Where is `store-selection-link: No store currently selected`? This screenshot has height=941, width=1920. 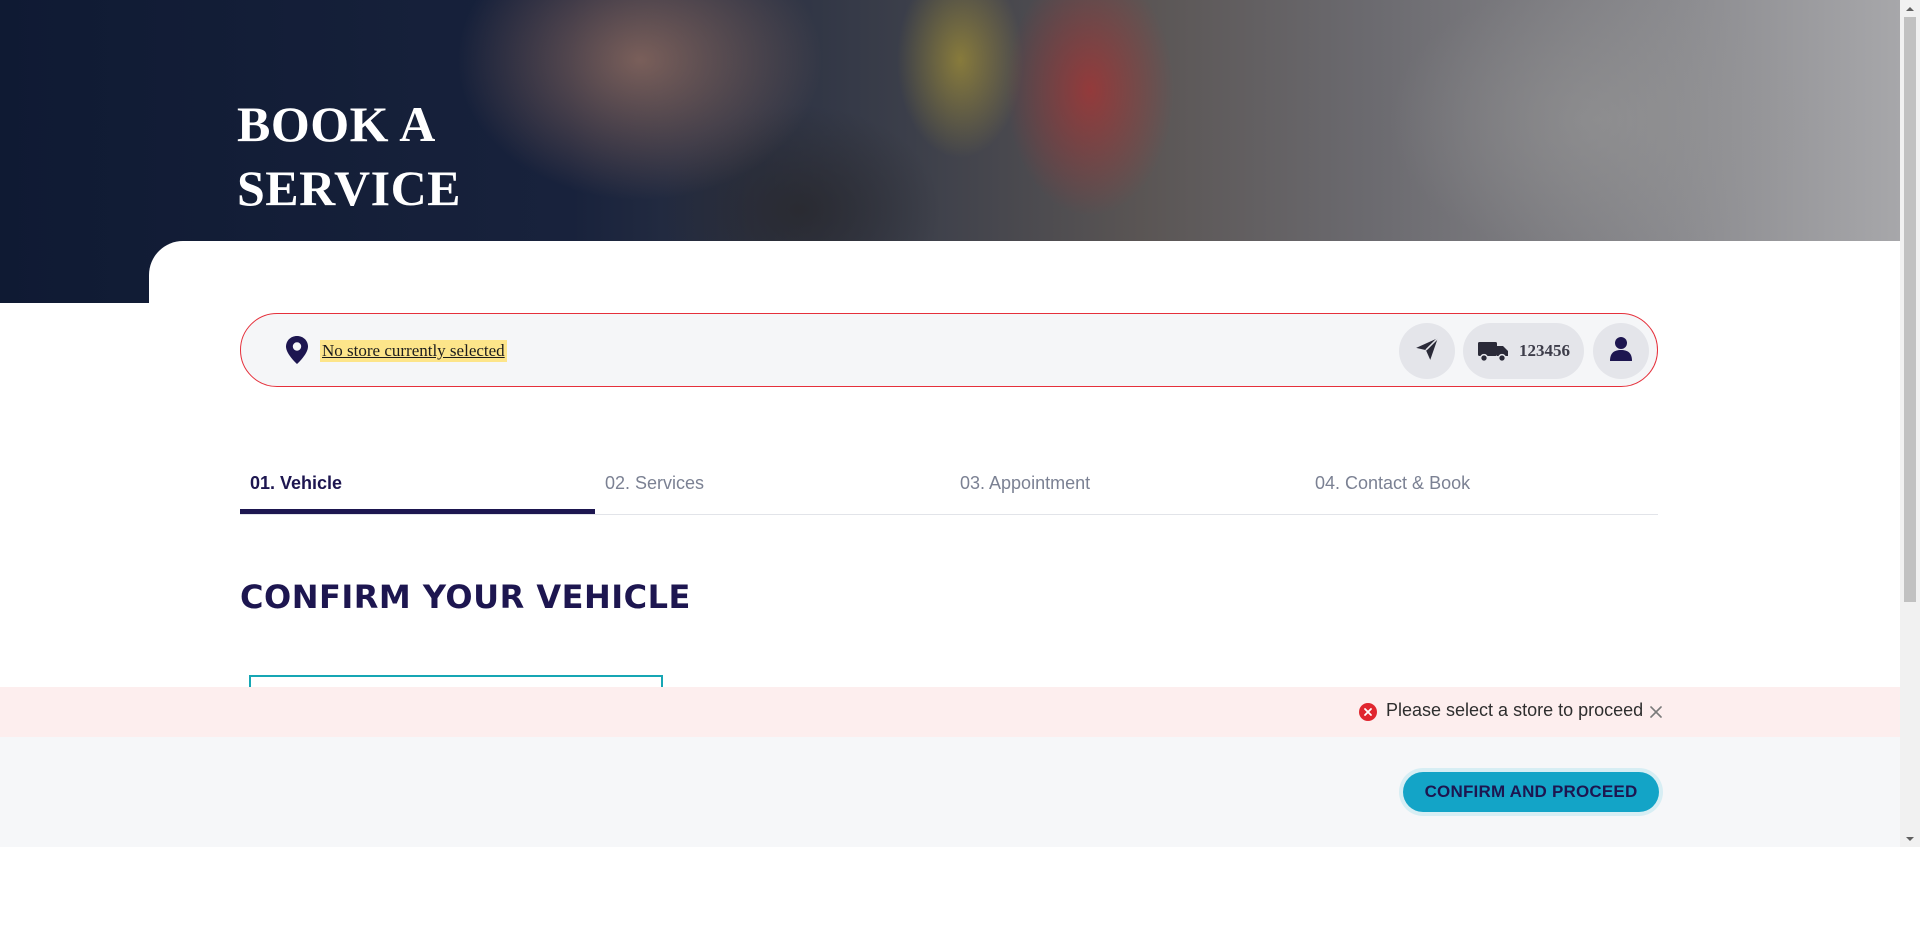 store-selection-link: No store currently selected is located at coordinates (413, 351).